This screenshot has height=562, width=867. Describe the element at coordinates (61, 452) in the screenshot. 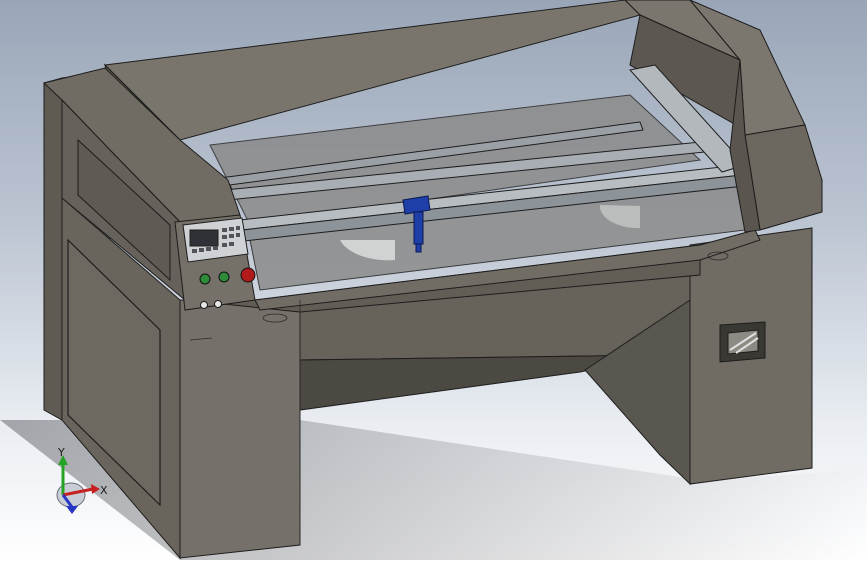

I see `y-axis-label: Y` at that location.